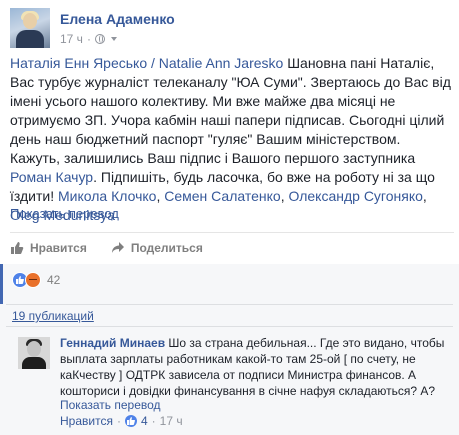 The height and width of the screenshot is (435, 459). What do you see at coordinates (30, 28) in the screenshot?
I see `author-avatar` at bounding box center [30, 28].